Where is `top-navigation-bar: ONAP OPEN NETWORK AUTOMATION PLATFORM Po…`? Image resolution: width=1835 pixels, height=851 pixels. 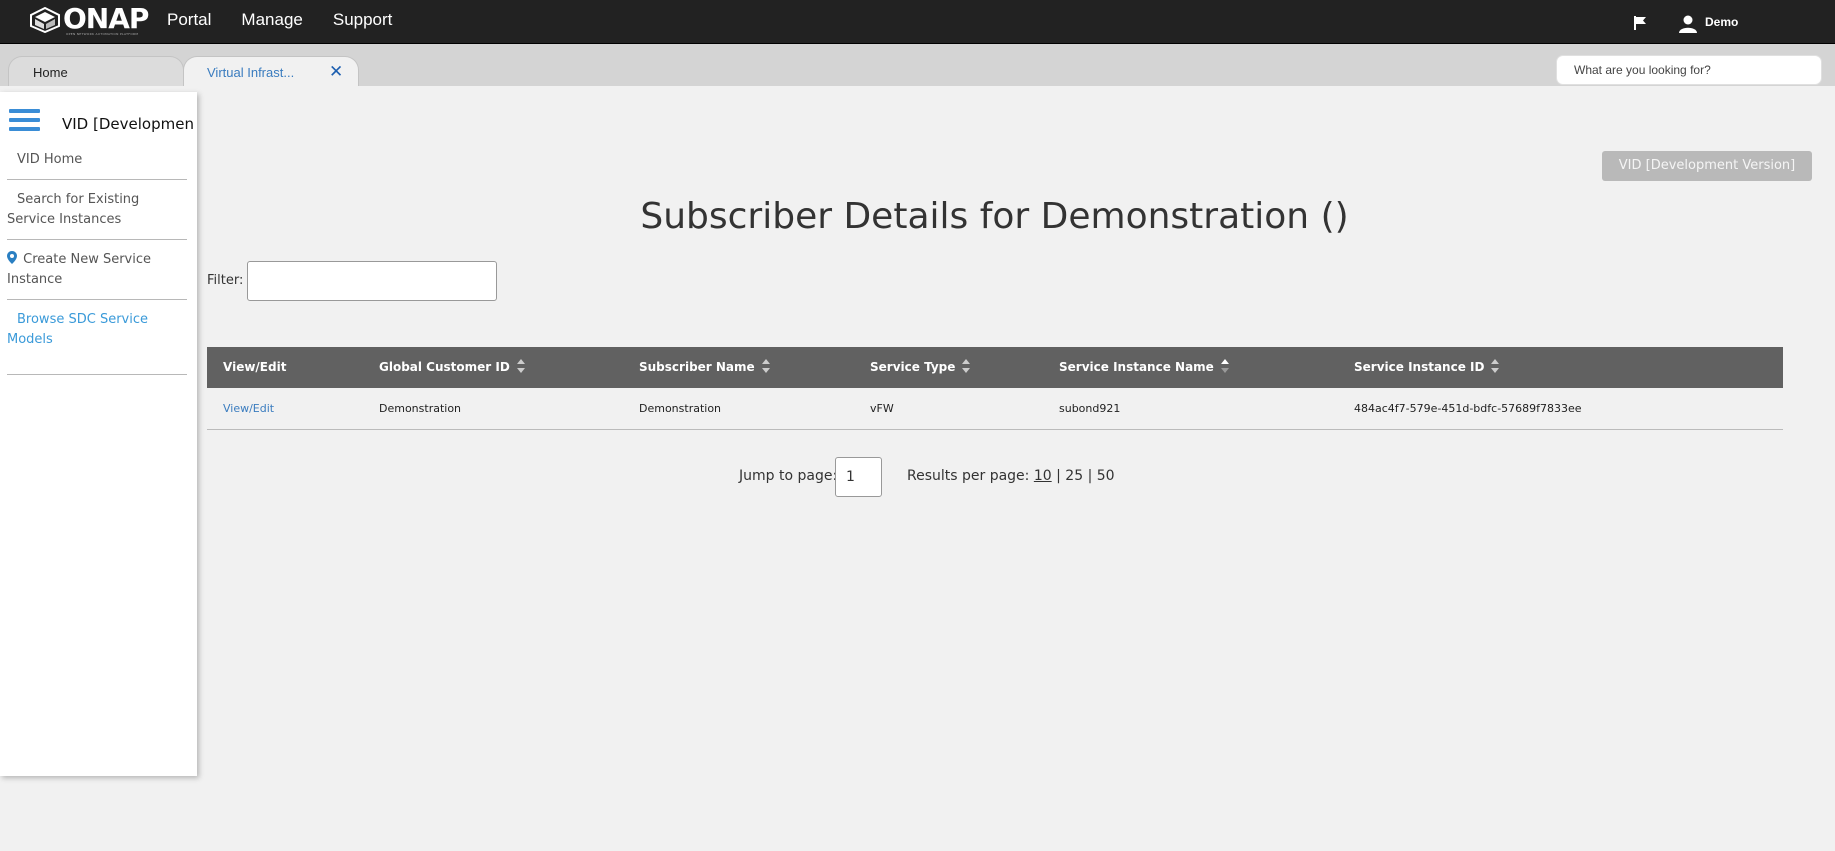
top-navigation-bar: ONAP OPEN NETWORK AUTOMATION PLATFORM Po… is located at coordinates (917, 22).